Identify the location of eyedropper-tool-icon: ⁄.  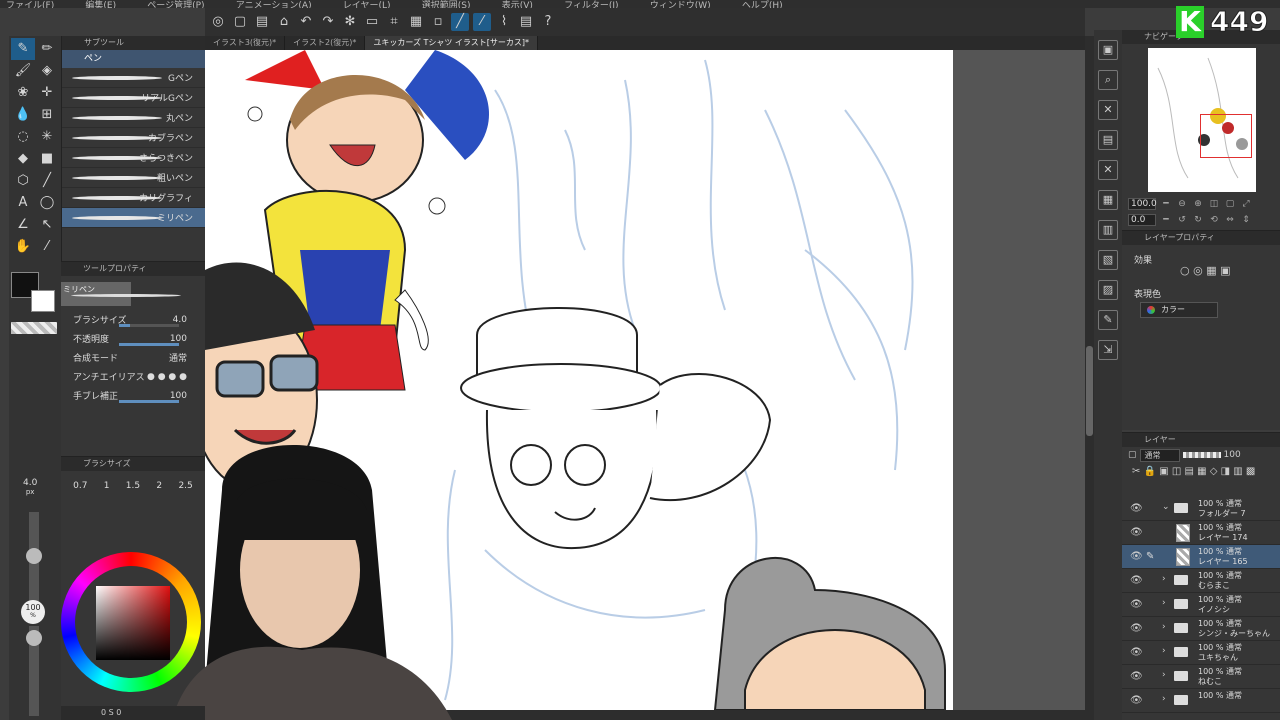
(47, 247).